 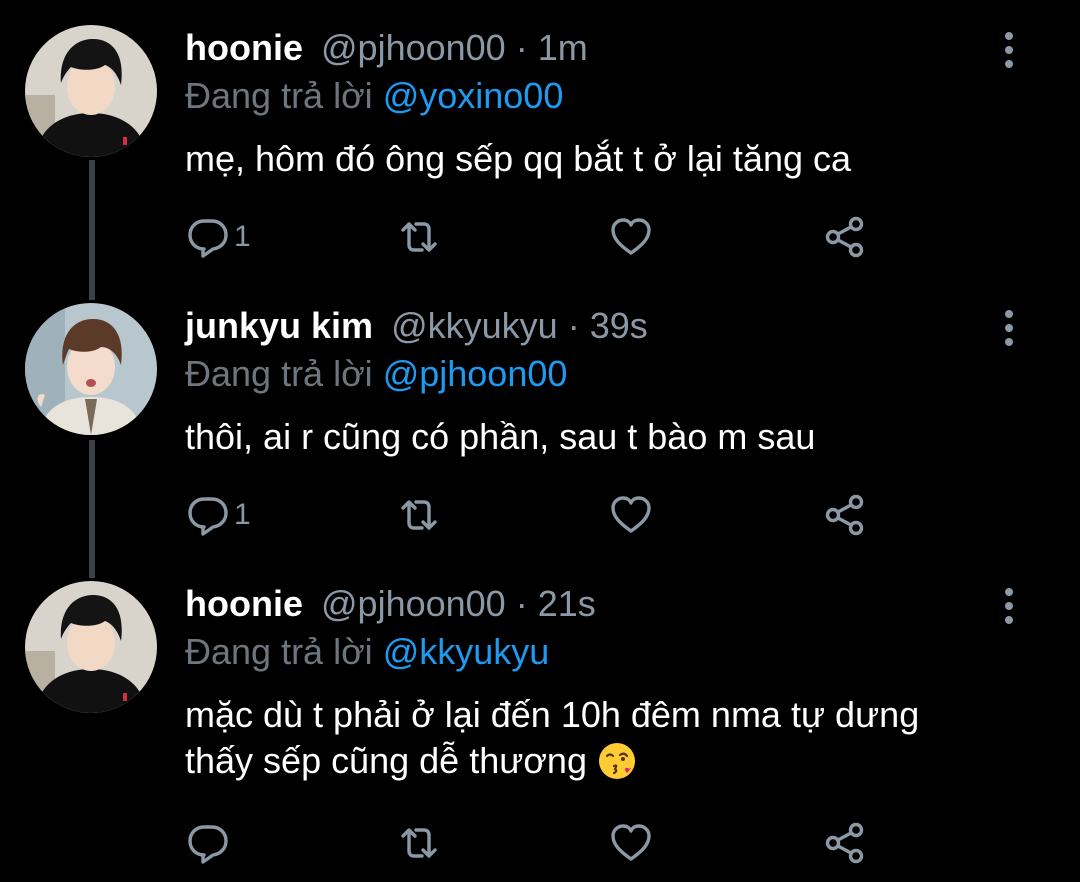 What do you see at coordinates (567, 603) in the screenshot?
I see `timestamp: 21s` at bounding box center [567, 603].